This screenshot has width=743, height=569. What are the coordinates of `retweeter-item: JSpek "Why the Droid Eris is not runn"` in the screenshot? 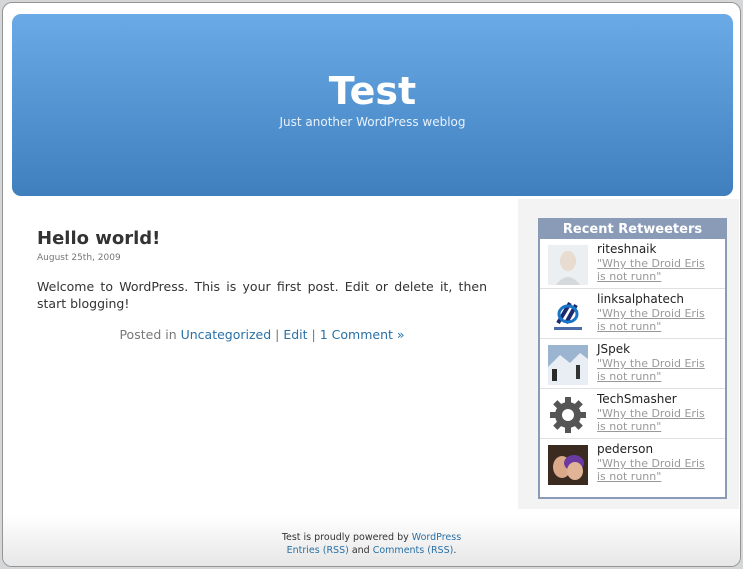 It's located at (632, 364).